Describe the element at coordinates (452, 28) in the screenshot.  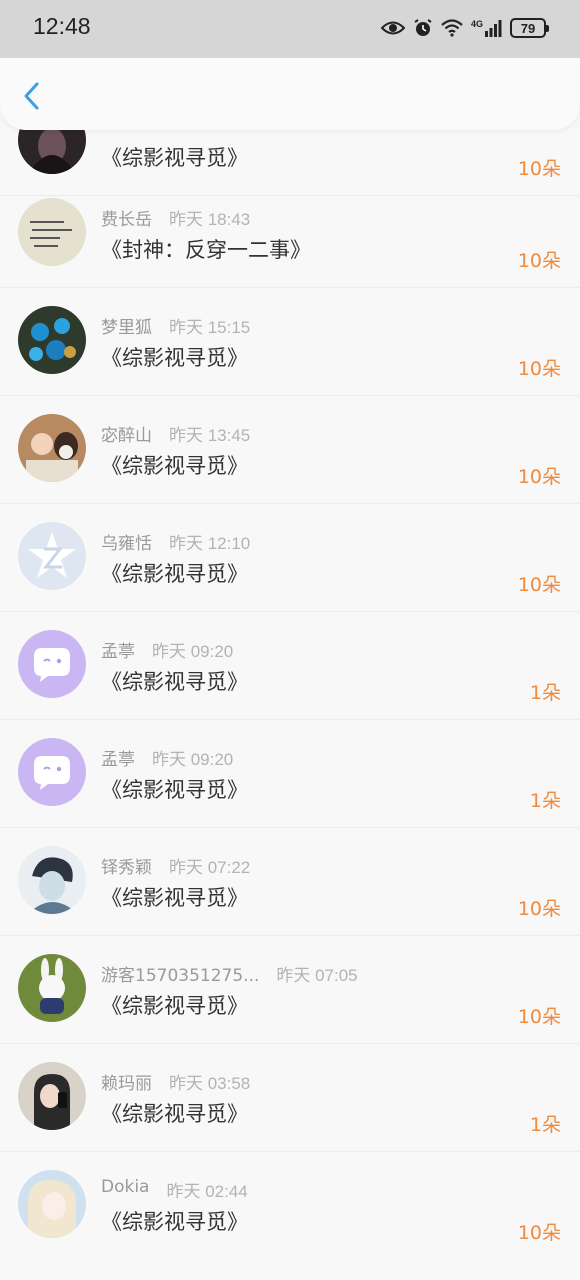
I see `wifi-icon` at that location.